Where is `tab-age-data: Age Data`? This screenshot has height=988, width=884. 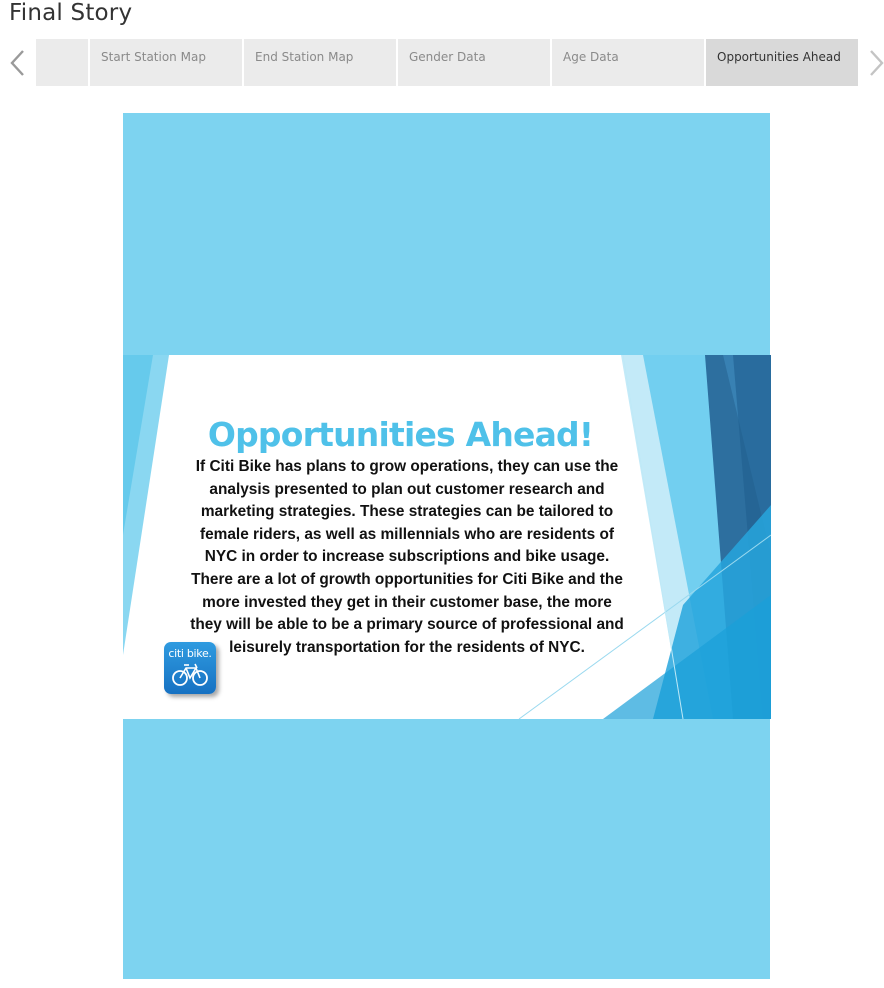 tab-age-data: Age Data is located at coordinates (628, 62).